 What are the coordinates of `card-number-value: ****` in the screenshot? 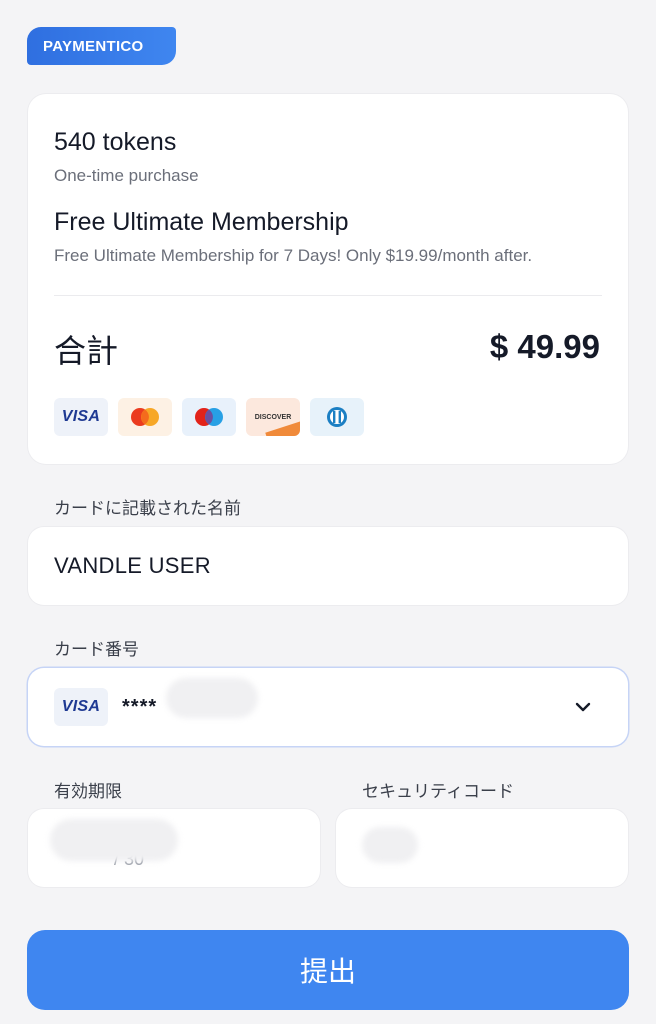 It's located at (140, 706).